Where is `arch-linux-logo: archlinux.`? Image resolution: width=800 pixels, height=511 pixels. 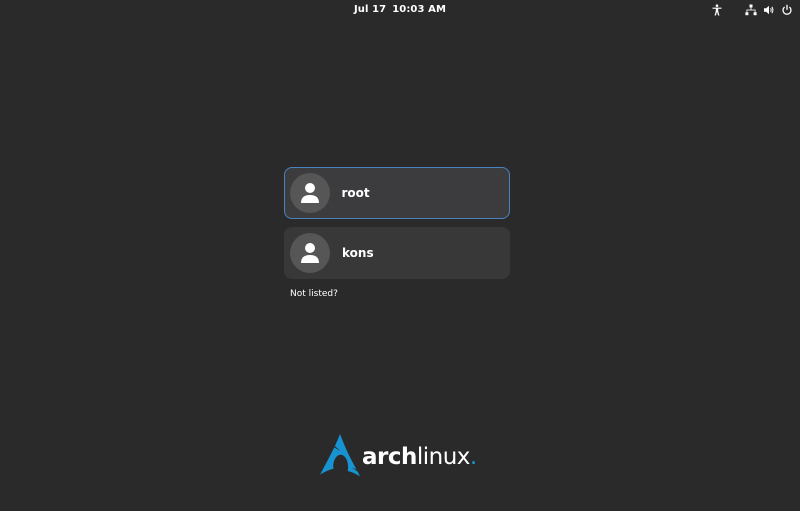
arch-linux-logo: archlinux. is located at coordinates (400, 458).